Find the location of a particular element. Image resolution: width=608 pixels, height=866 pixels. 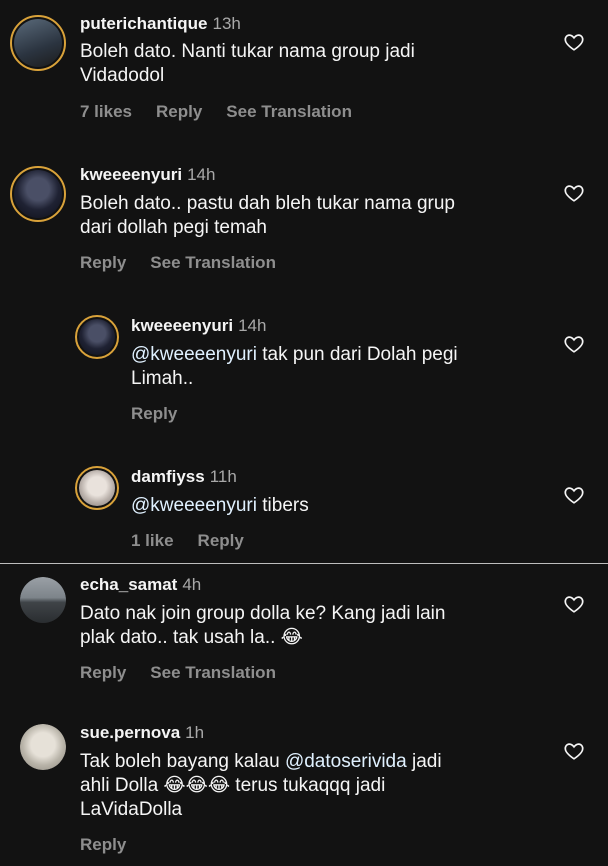

comment-username: puterichantique is located at coordinates (144, 23).